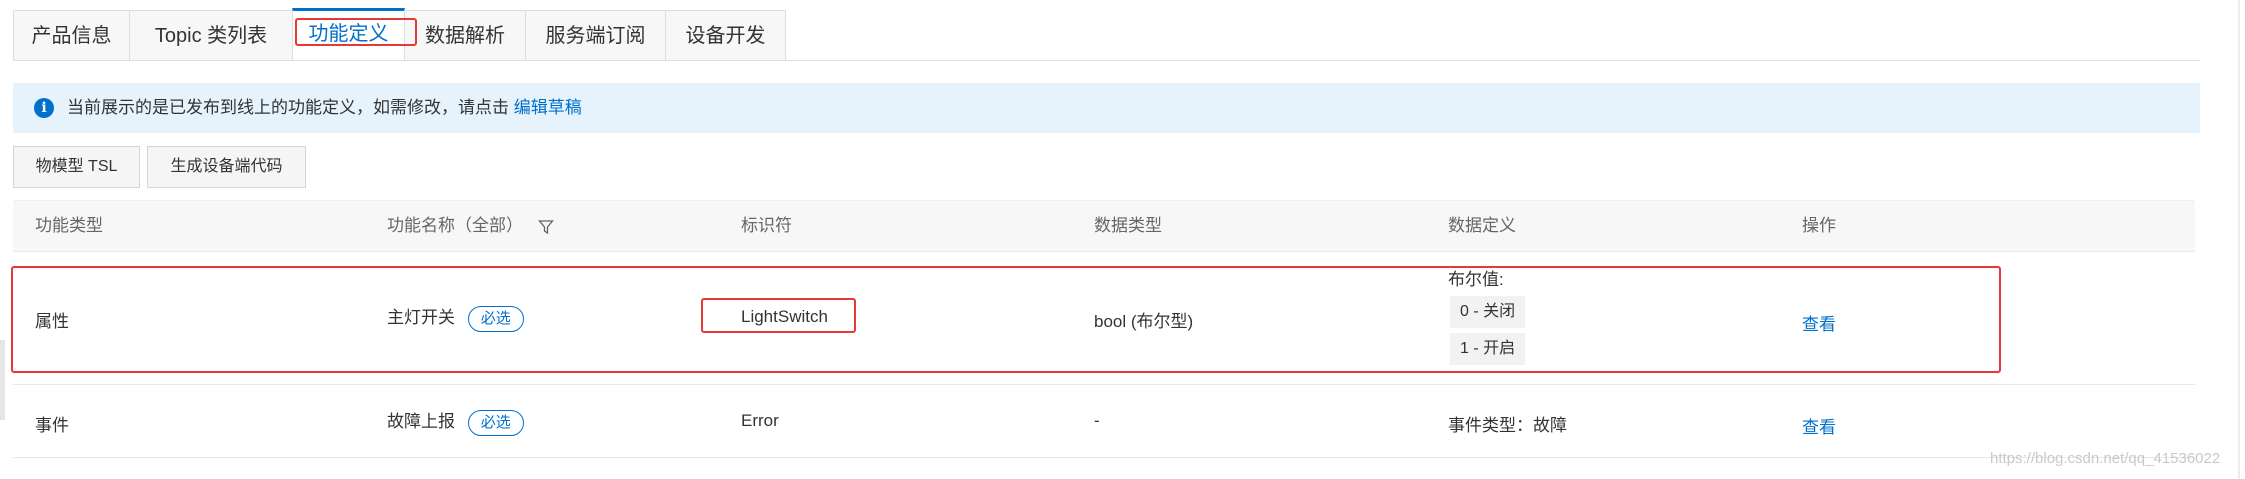 The image size is (2245, 479). I want to click on tab-label: 设备开发, so click(725, 36).